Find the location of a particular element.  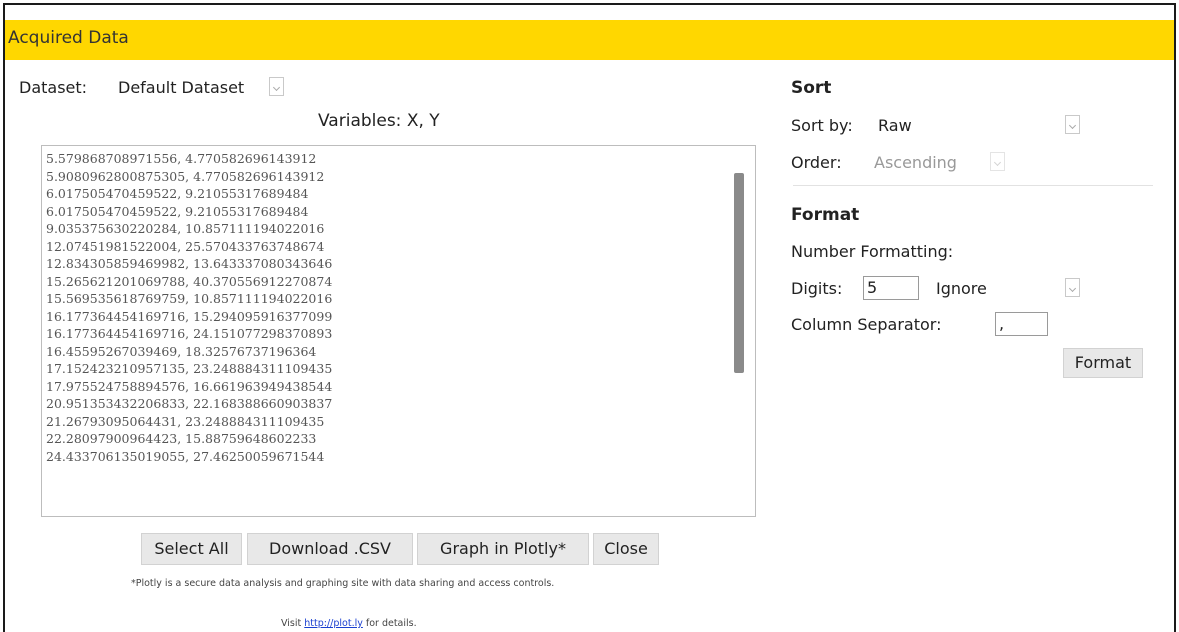

data-row: 22.28097900964423, 15.88759648602233 is located at coordinates (181, 438).